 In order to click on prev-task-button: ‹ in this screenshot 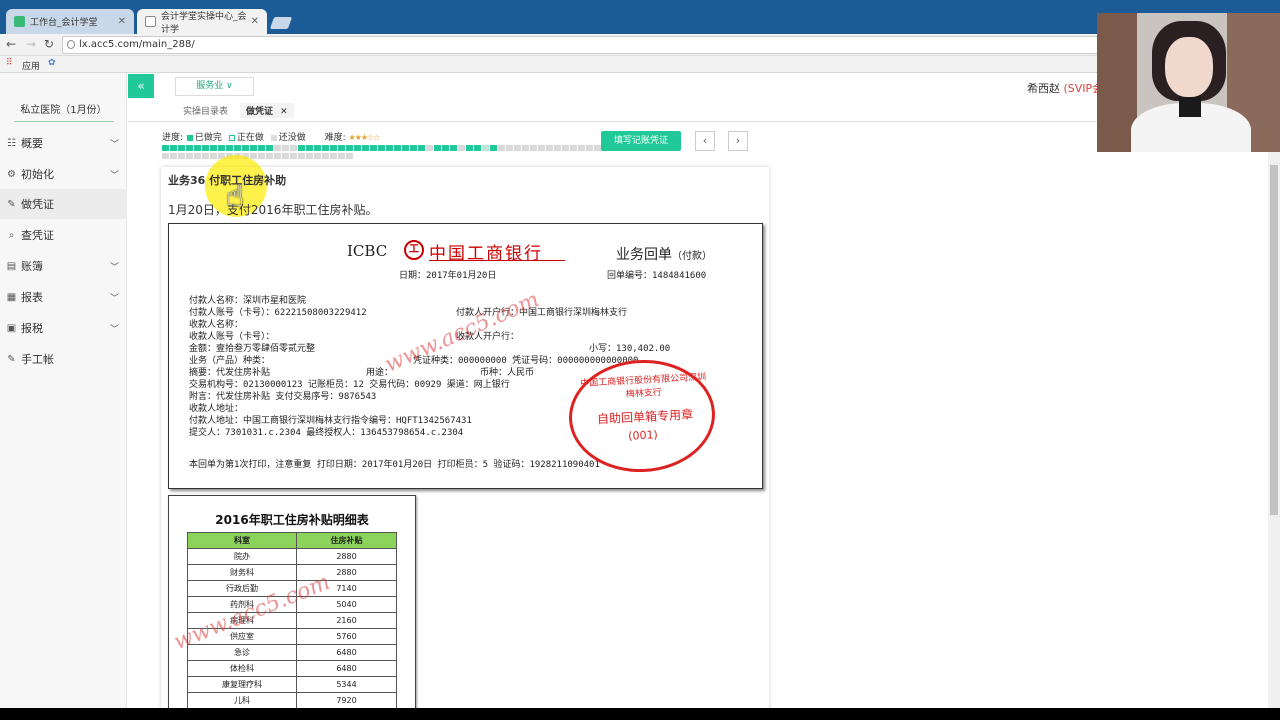, I will do `click(705, 141)`.